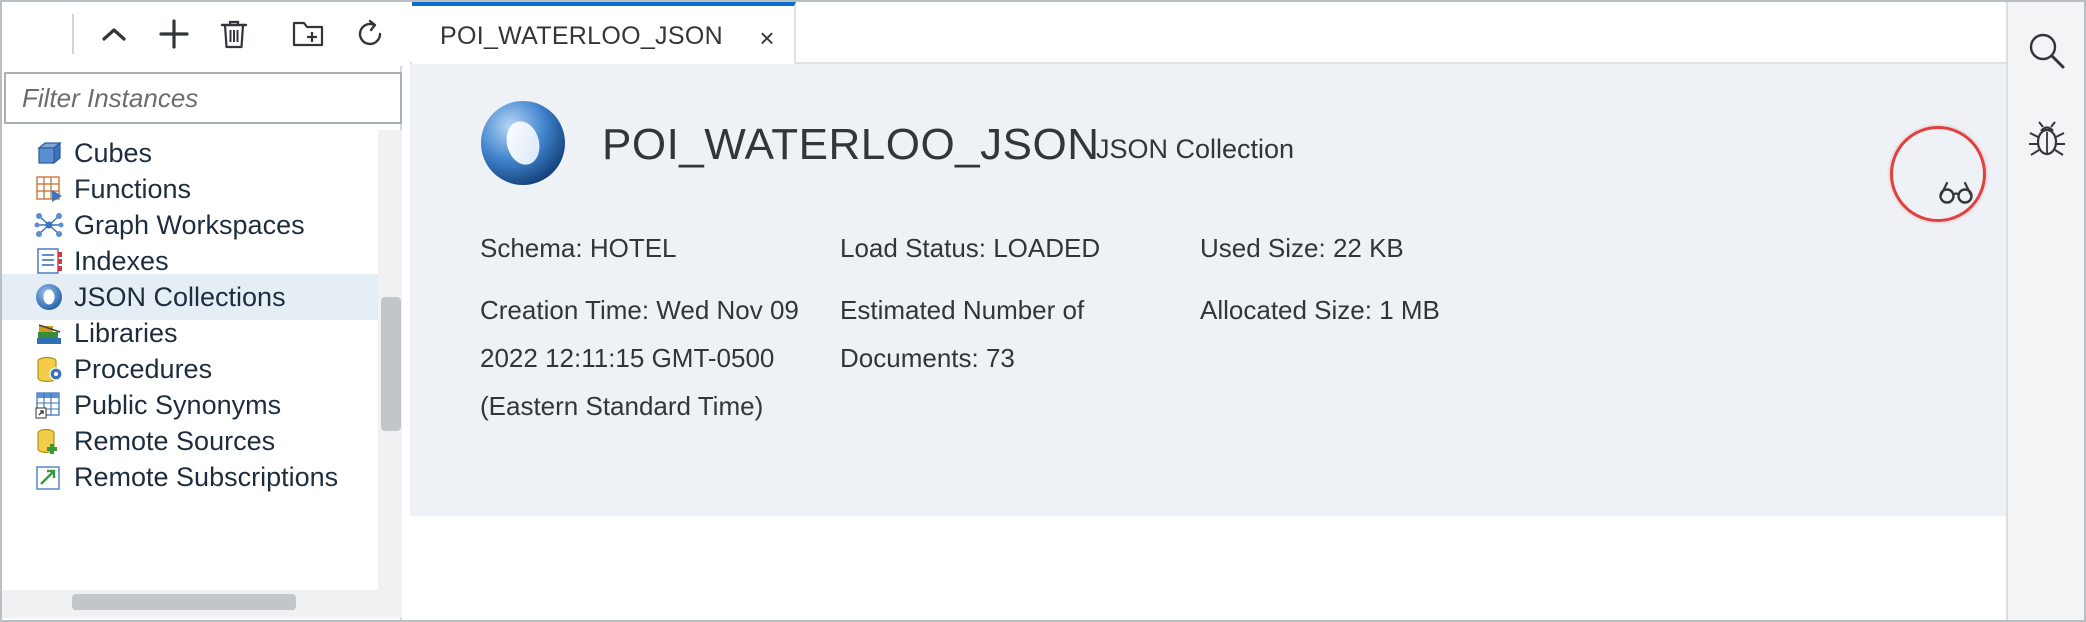 This screenshot has width=2086, height=622. What do you see at coordinates (2045, 311) in the screenshot?
I see `right-side-toolbar` at bounding box center [2045, 311].